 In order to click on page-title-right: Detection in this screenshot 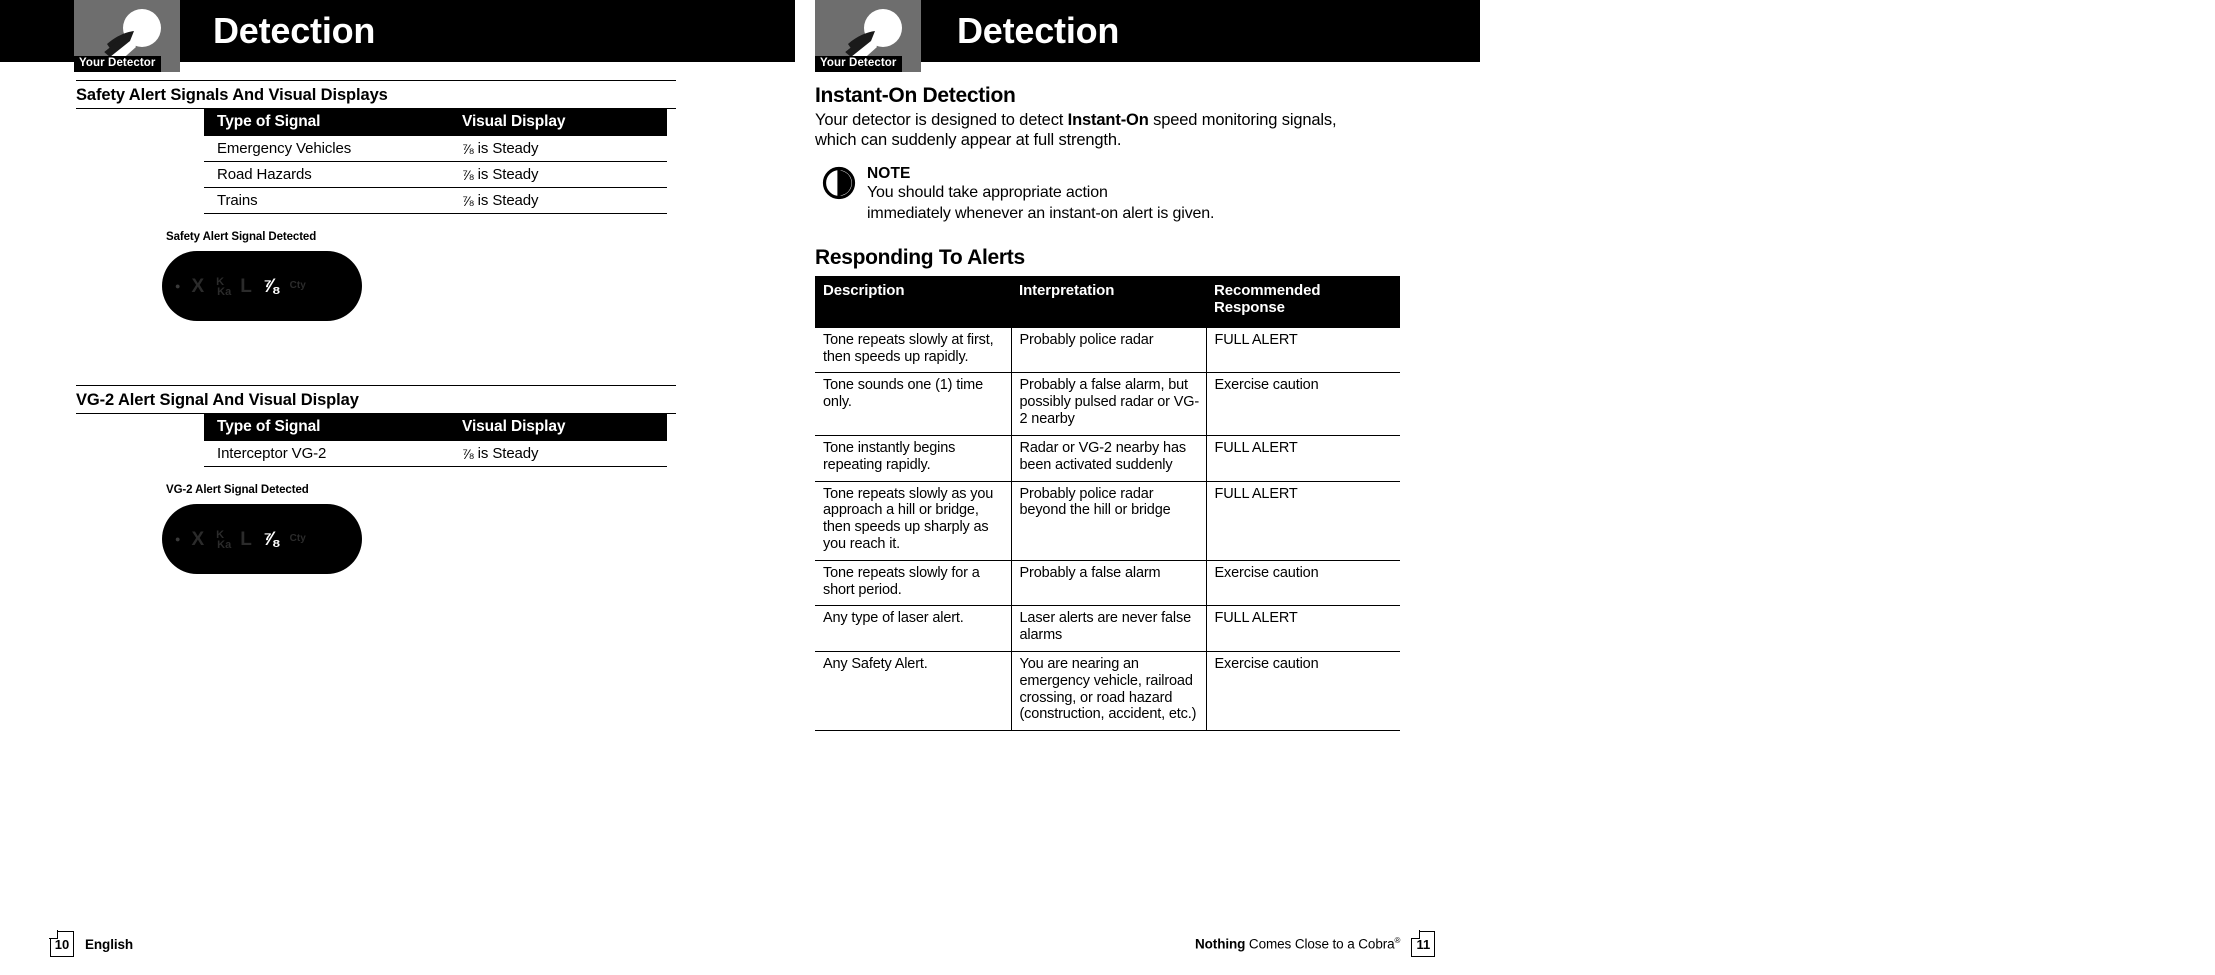, I will do `click(1038, 30)`.